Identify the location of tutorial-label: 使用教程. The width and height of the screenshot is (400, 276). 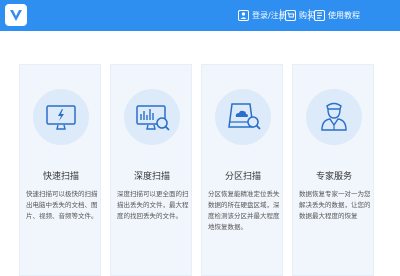
(344, 15).